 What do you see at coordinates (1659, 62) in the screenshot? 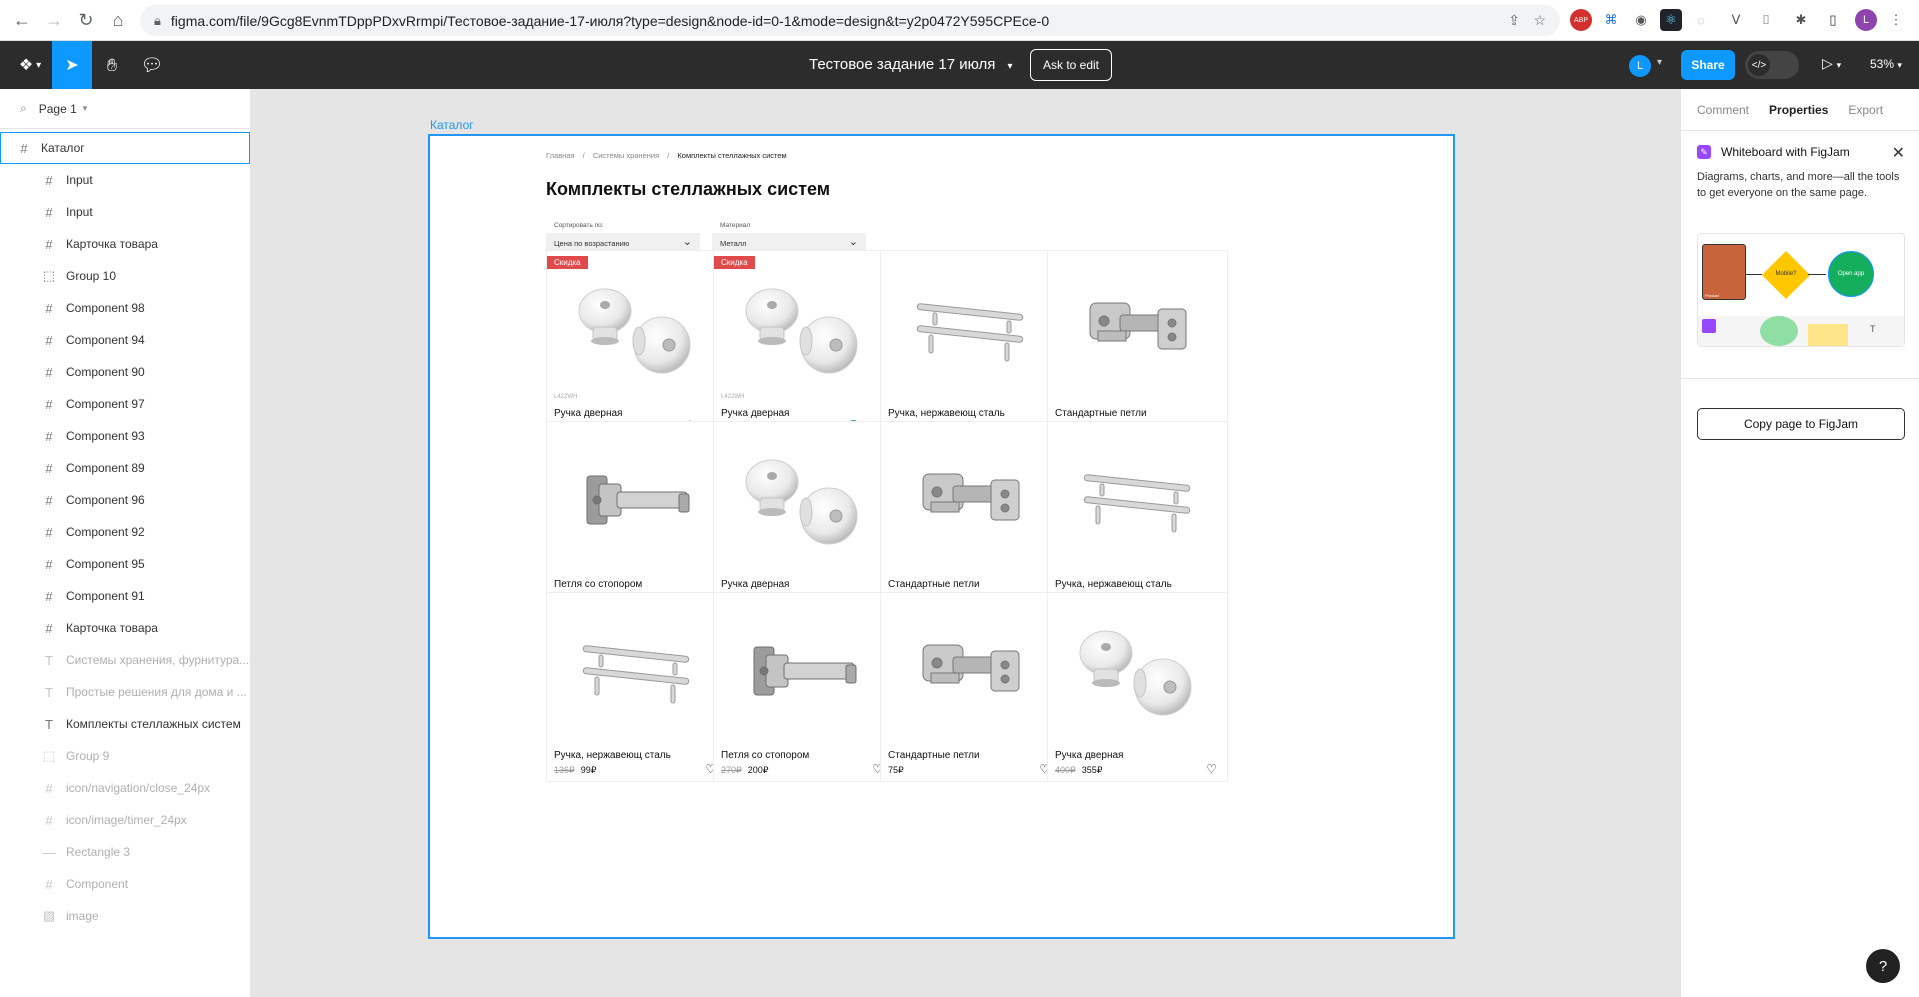
I see `chevron-down-icon: ▾` at bounding box center [1659, 62].